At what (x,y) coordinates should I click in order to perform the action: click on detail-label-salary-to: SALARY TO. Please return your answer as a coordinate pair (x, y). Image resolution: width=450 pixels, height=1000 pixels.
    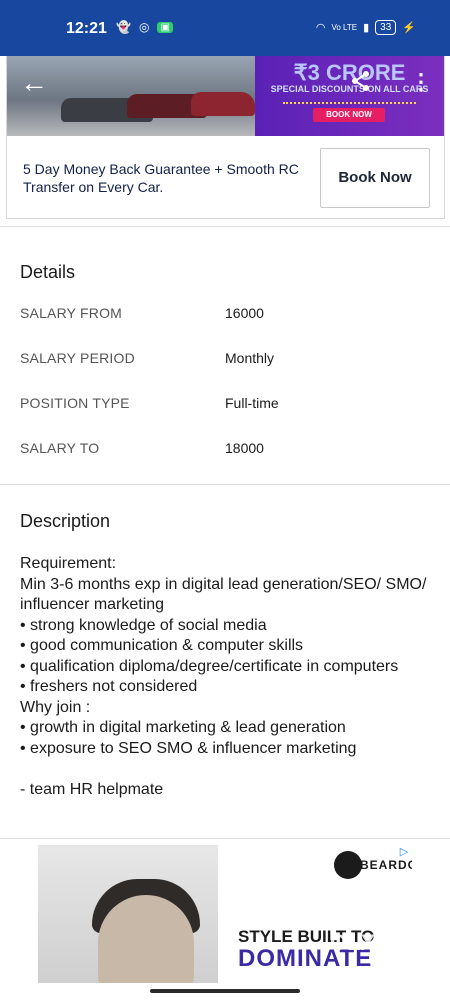
    Looking at the image, I should click on (60, 448).